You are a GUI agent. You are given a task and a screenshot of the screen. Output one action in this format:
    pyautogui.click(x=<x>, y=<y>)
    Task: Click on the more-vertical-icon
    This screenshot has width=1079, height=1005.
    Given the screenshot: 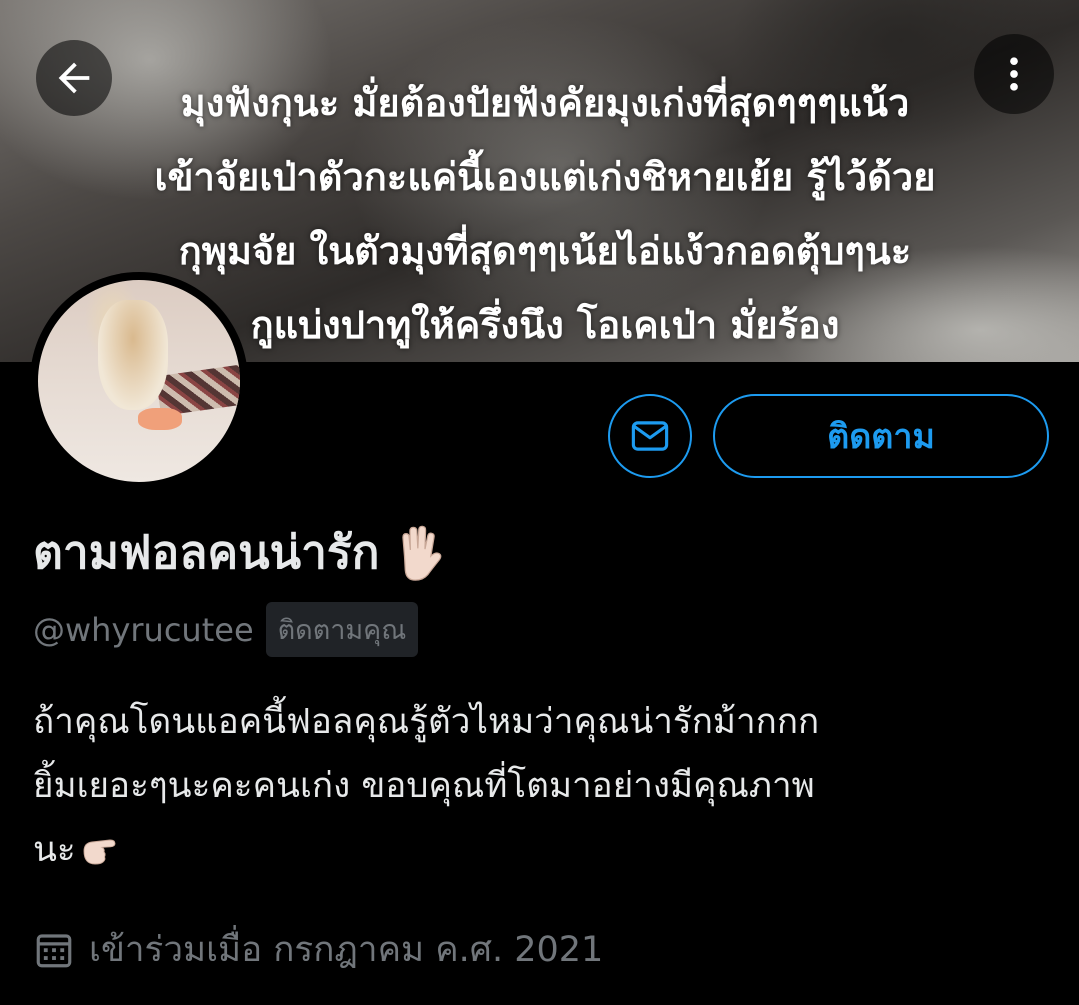 What is the action you would take?
    pyautogui.click(x=1014, y=74)
    